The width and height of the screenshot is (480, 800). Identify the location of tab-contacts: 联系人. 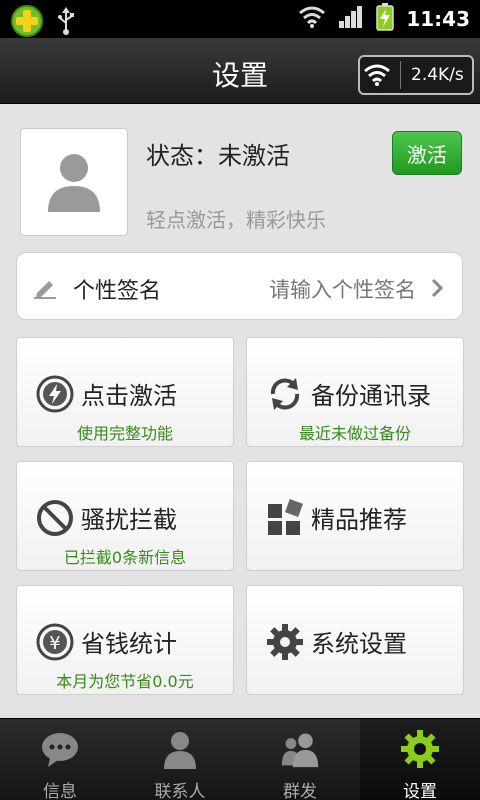
(180, 759).